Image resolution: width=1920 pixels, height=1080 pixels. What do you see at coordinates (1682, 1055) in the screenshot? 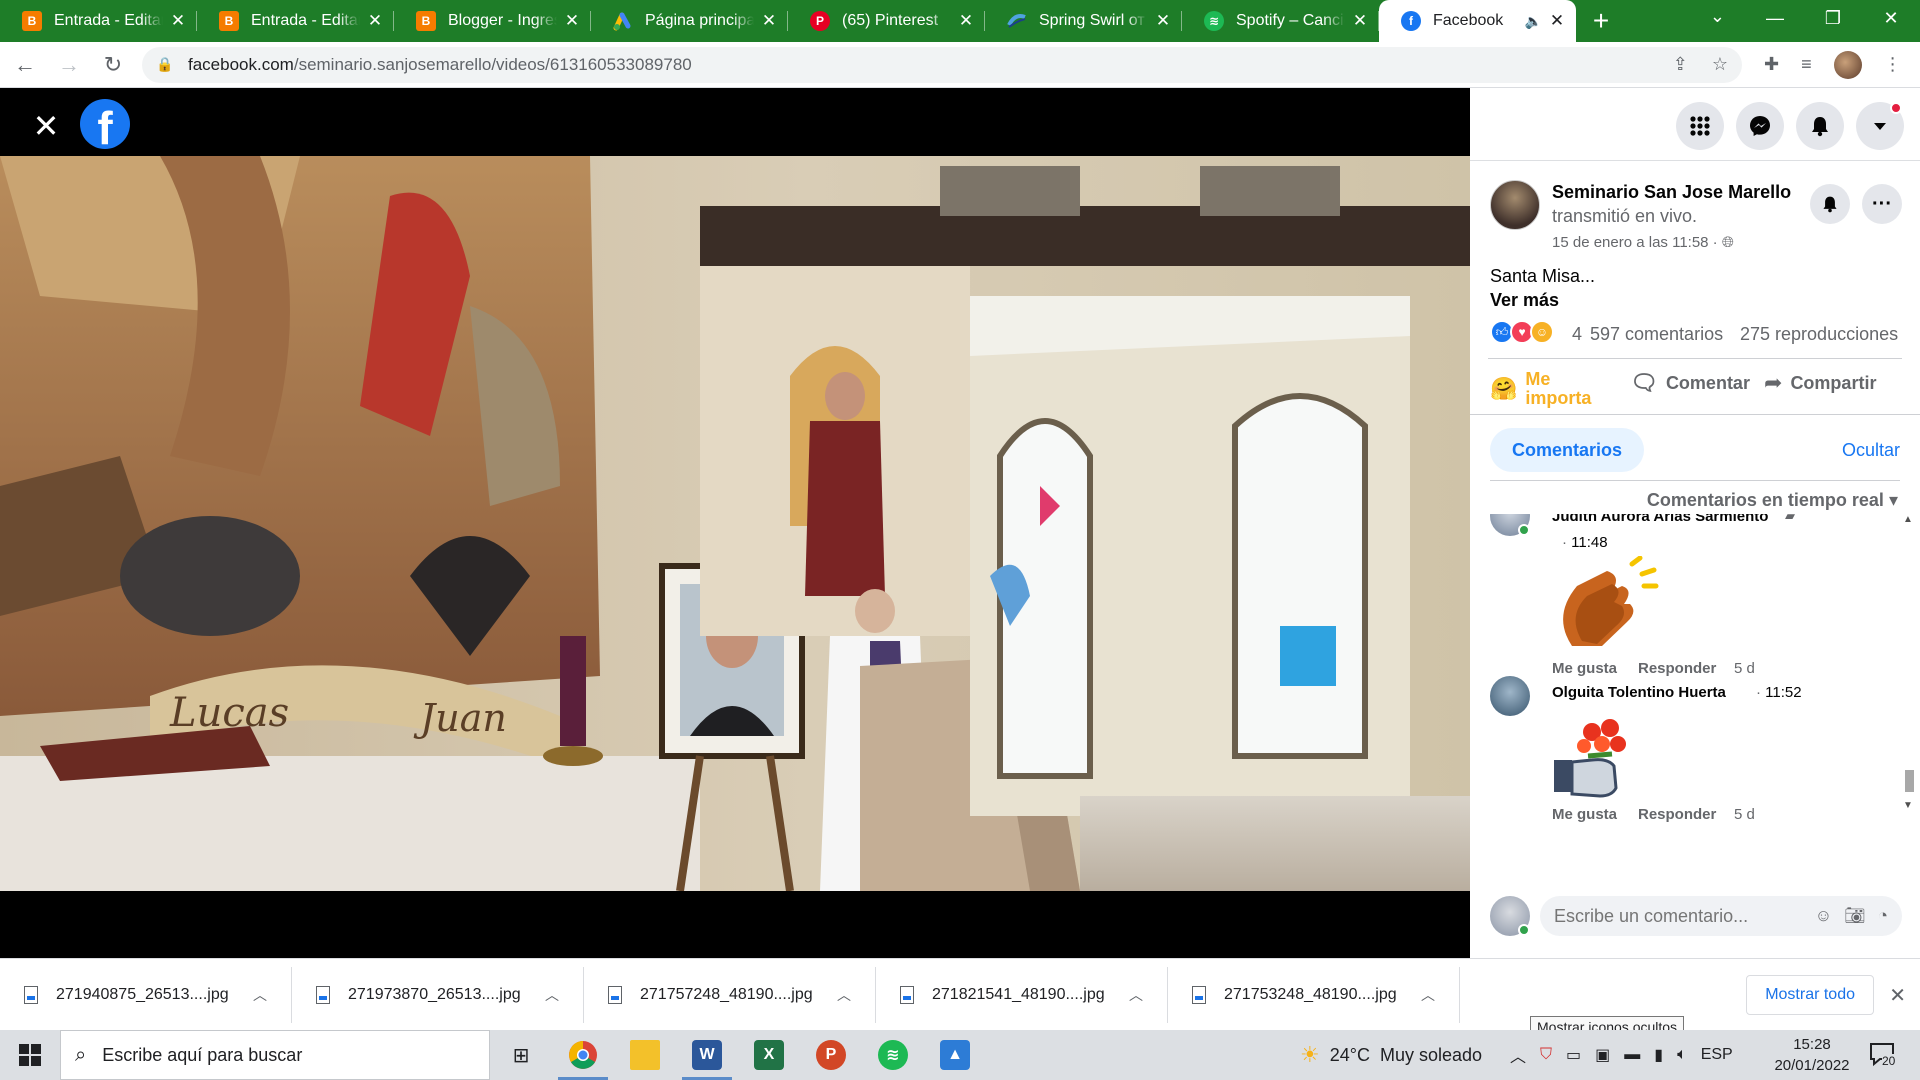
I see `volume-icon: 🔈︎` at bounding box center [1682, 1055].